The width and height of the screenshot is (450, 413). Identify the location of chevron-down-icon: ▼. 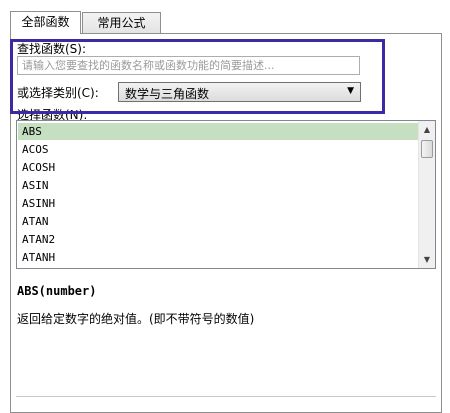
(350, 91).